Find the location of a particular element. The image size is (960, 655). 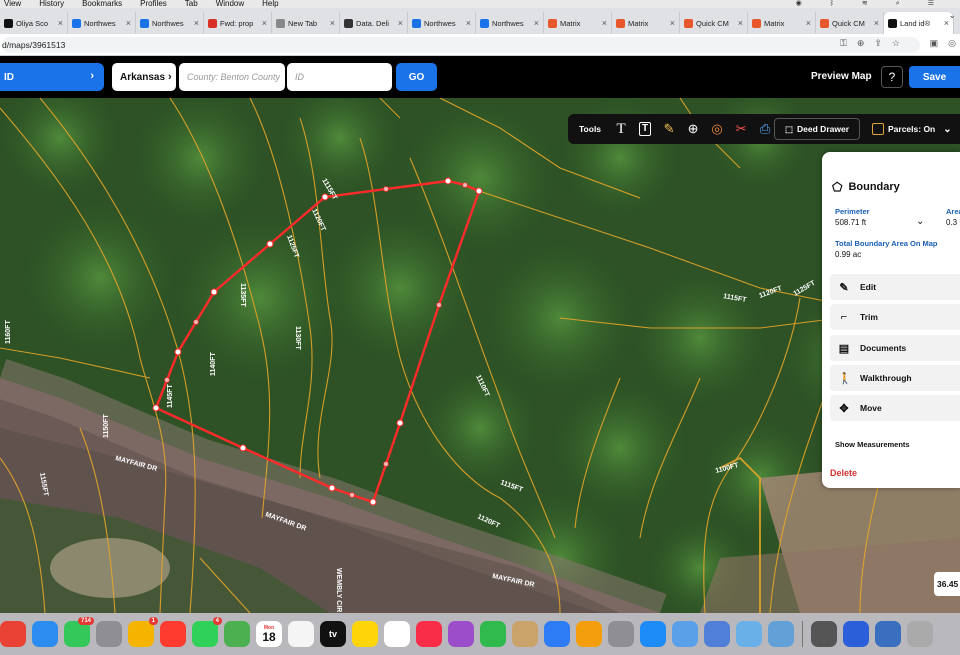

radius-icon: ◎ is located at coordinates (717, 129).